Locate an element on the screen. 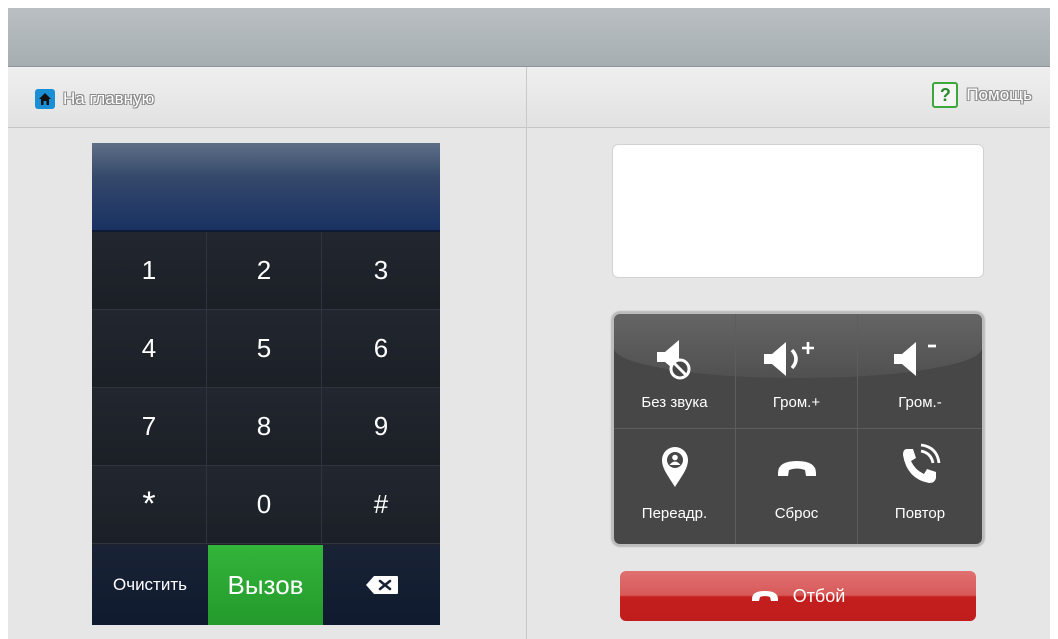 This screenshot has width=1058, height=639. backspace-icon is located at coordinates (381, 585).